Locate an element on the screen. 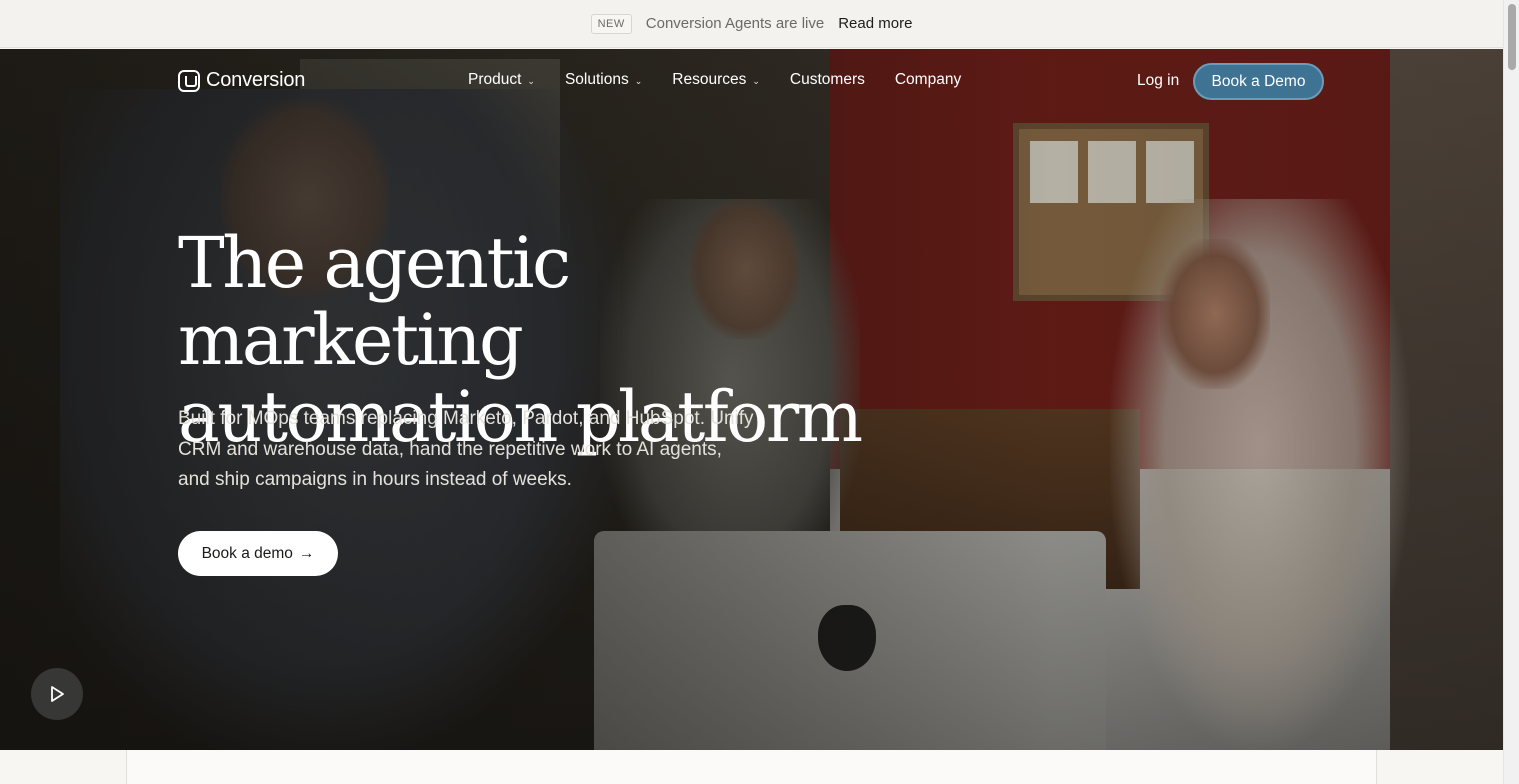 The image size is (1519, 784). announcement-message: Conversion Agents are live is located at coordinates (735, 23).